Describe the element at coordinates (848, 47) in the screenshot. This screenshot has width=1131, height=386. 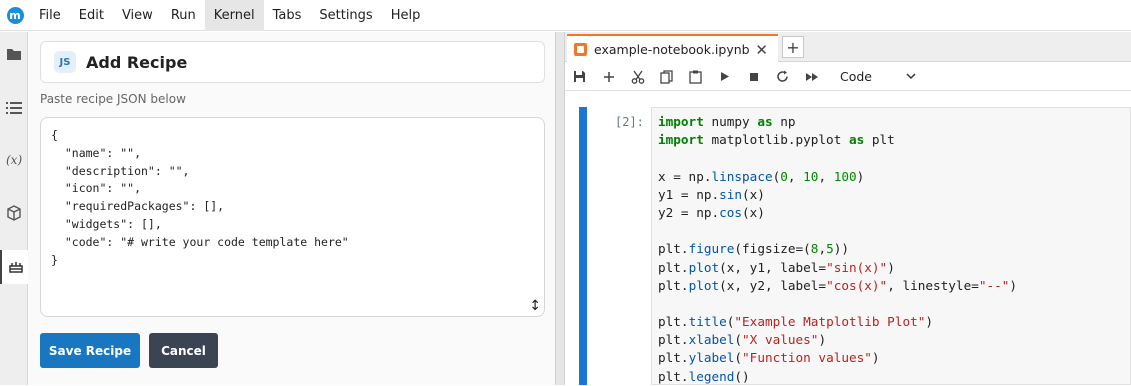
I see `tab-bar: example-notebook.ipynb ✕ +` at that location.